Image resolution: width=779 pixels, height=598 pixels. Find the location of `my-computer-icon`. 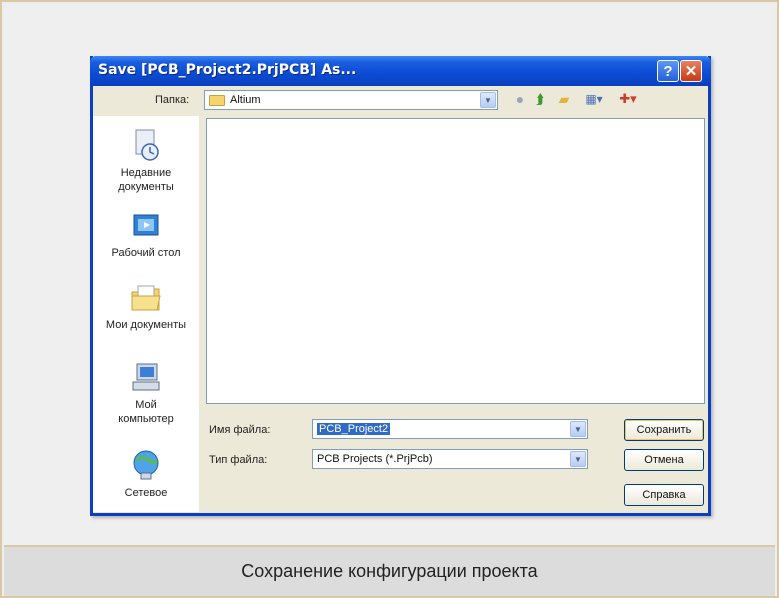

my-computer-icon is located at coordinates (146, 377).